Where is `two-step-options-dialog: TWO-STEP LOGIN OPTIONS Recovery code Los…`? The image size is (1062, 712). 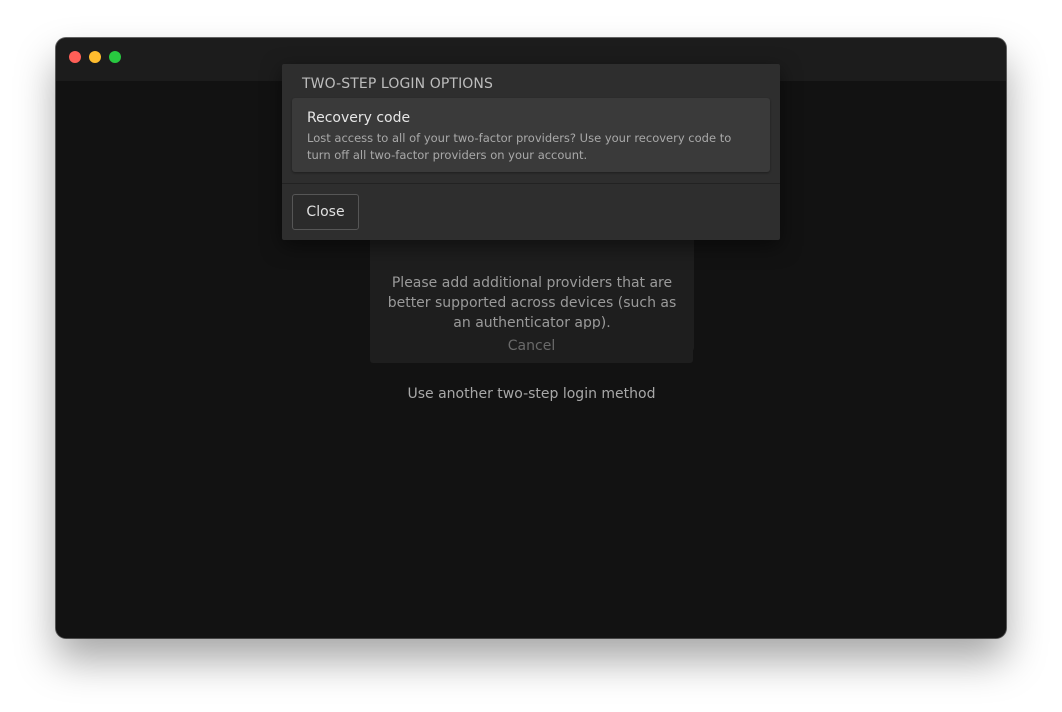 two-step-options-dialog: TWO-STEP LOGIN OPTIONS Recovery code Los… is located at coordinates (531, 152).